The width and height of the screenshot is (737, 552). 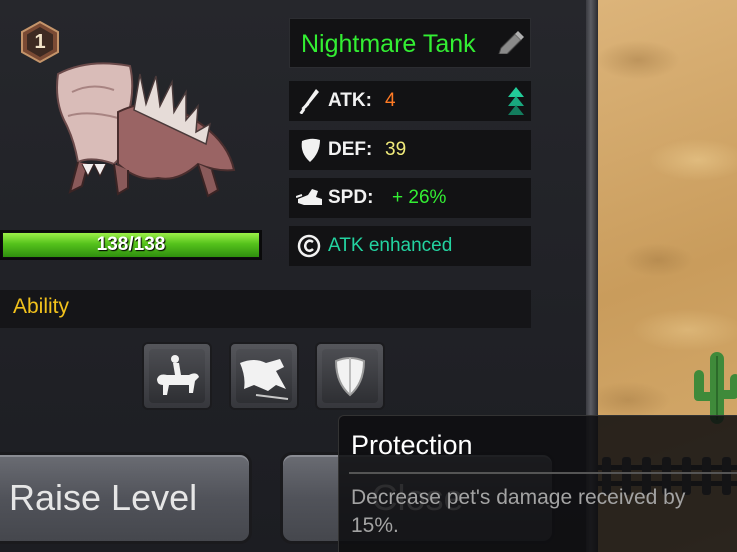 I want to click on ability-title: Ability, so click(x=41, y=306).